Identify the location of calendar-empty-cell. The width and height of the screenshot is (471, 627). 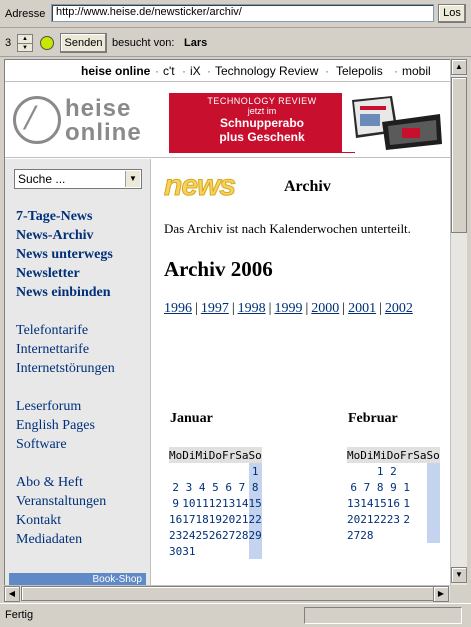
(433, 535).